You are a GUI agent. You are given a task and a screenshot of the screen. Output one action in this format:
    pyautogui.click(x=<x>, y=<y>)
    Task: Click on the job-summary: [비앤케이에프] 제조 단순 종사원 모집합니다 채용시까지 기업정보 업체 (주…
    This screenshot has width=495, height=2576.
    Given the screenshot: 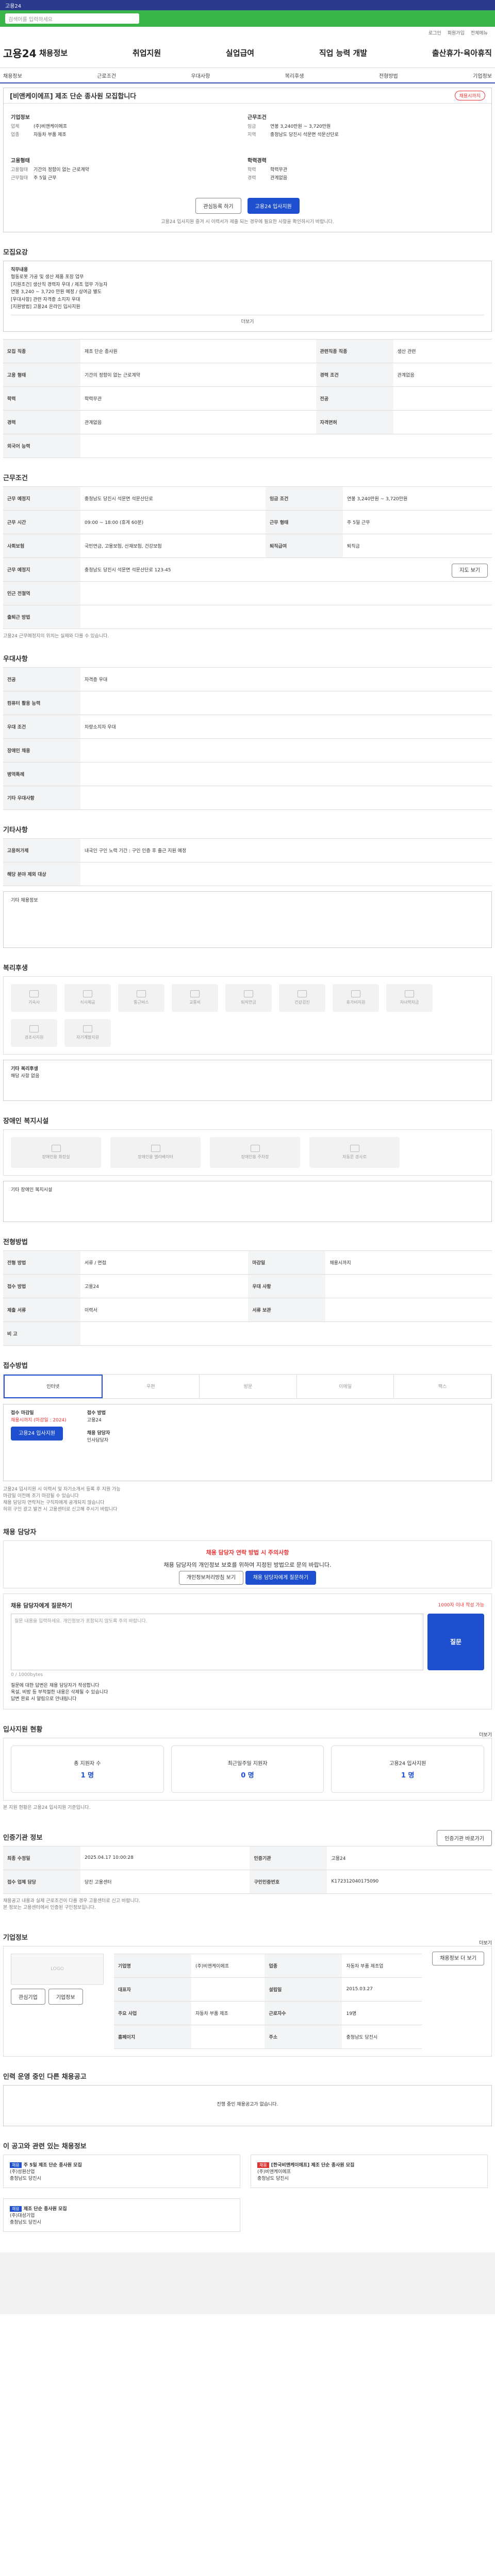 What is the action you would take?
    pyautogui.click(x=247, y=160)
    